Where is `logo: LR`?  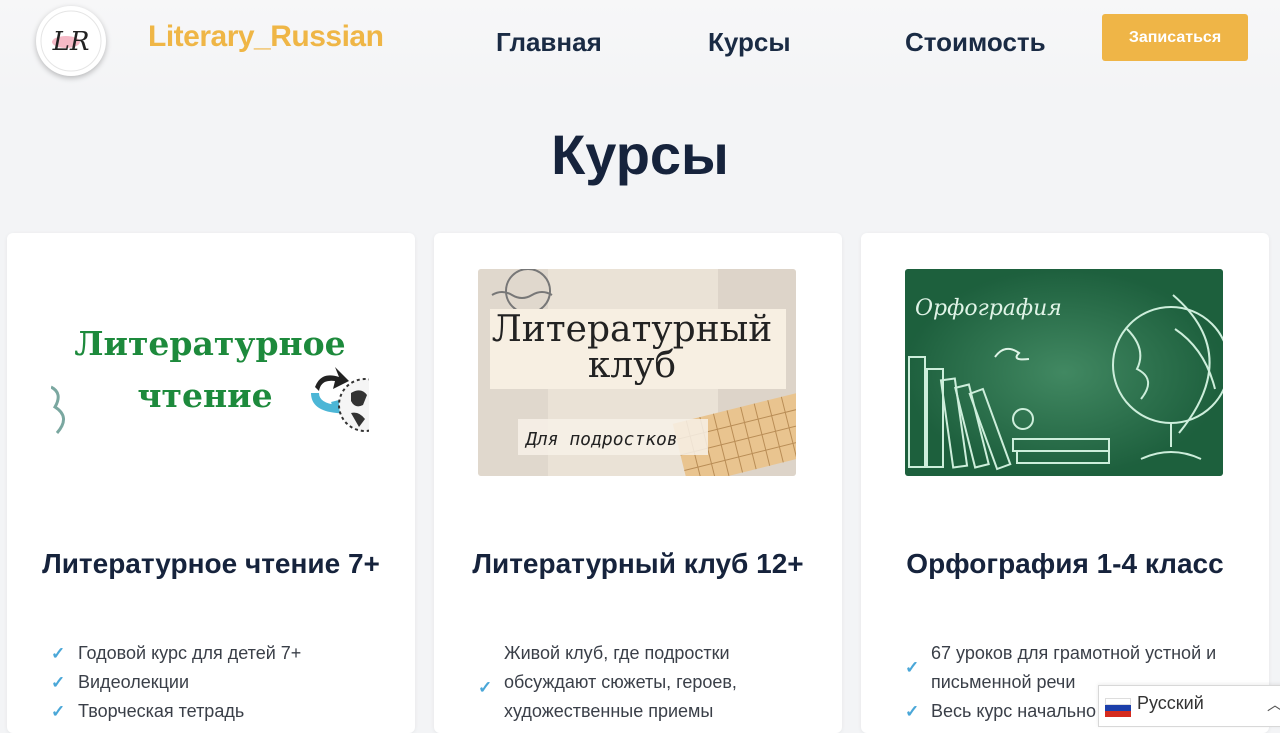
logo: LR is located at coordinates (71, 41).